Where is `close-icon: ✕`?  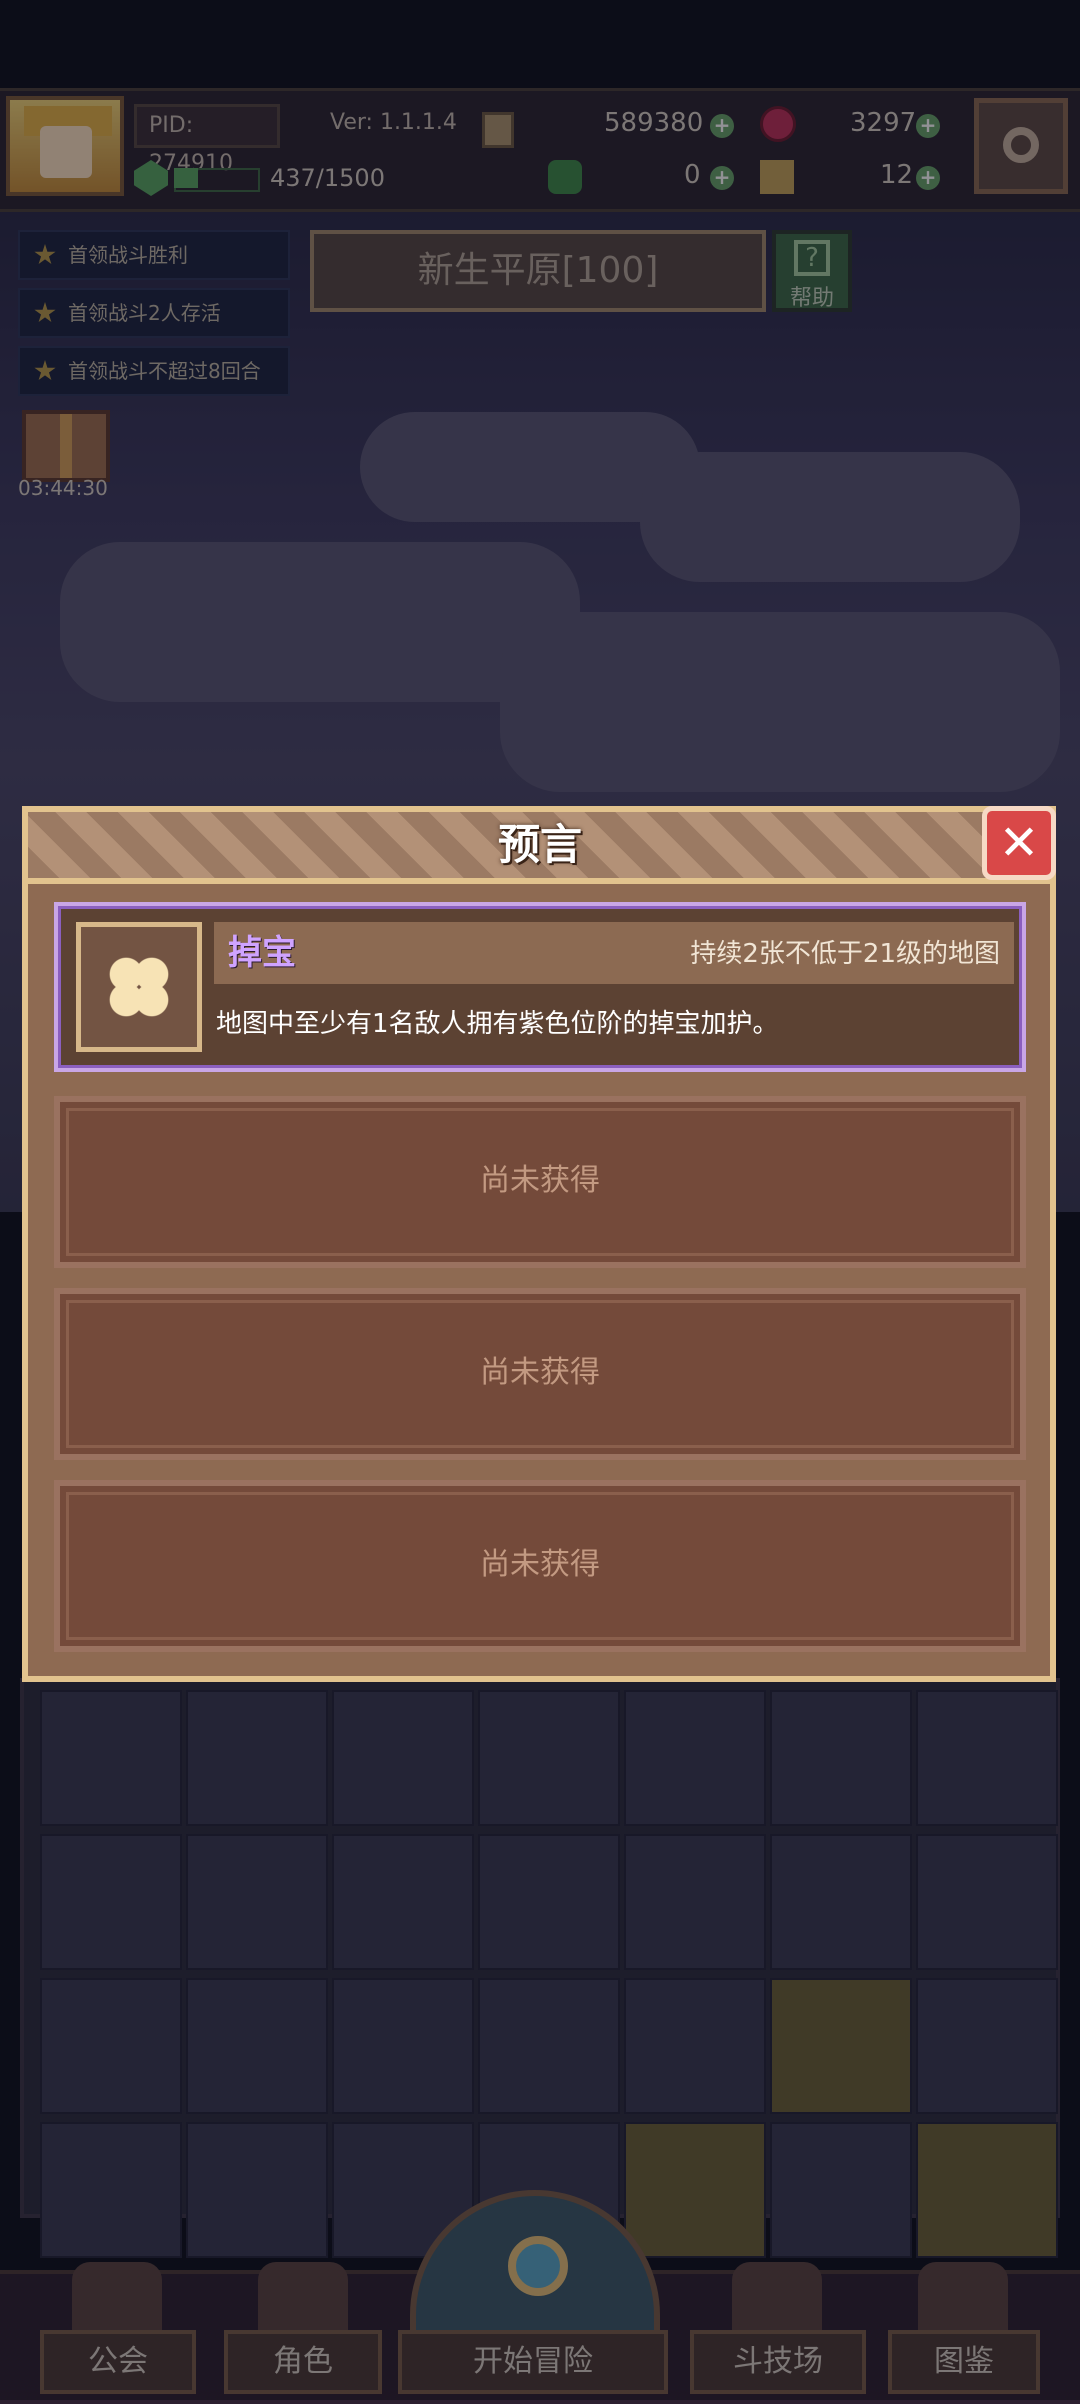
close-icon: ✕ is located at coordinates (1019, 843).